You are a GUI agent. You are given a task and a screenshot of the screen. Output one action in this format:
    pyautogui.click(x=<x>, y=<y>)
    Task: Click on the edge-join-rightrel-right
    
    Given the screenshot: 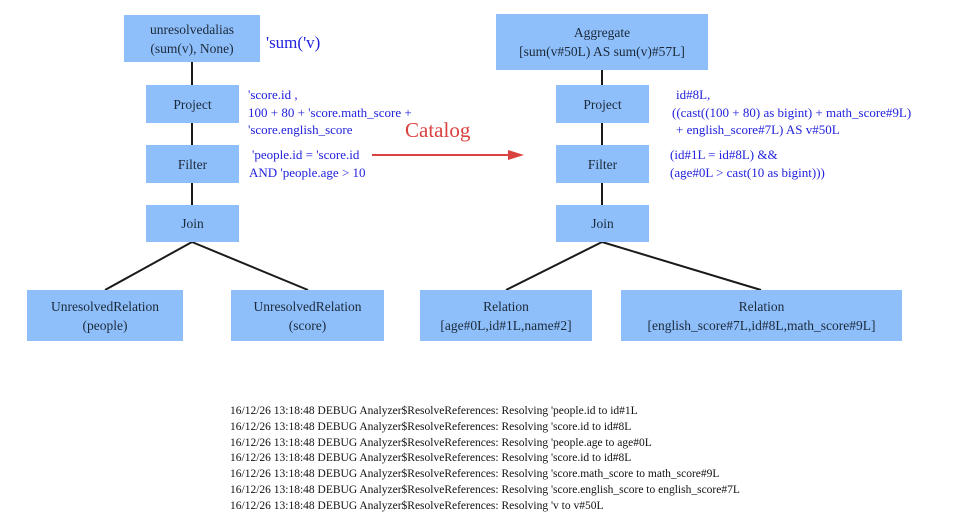 What is the action you would take?
    pyautogui.click(x=681, y=266)
    